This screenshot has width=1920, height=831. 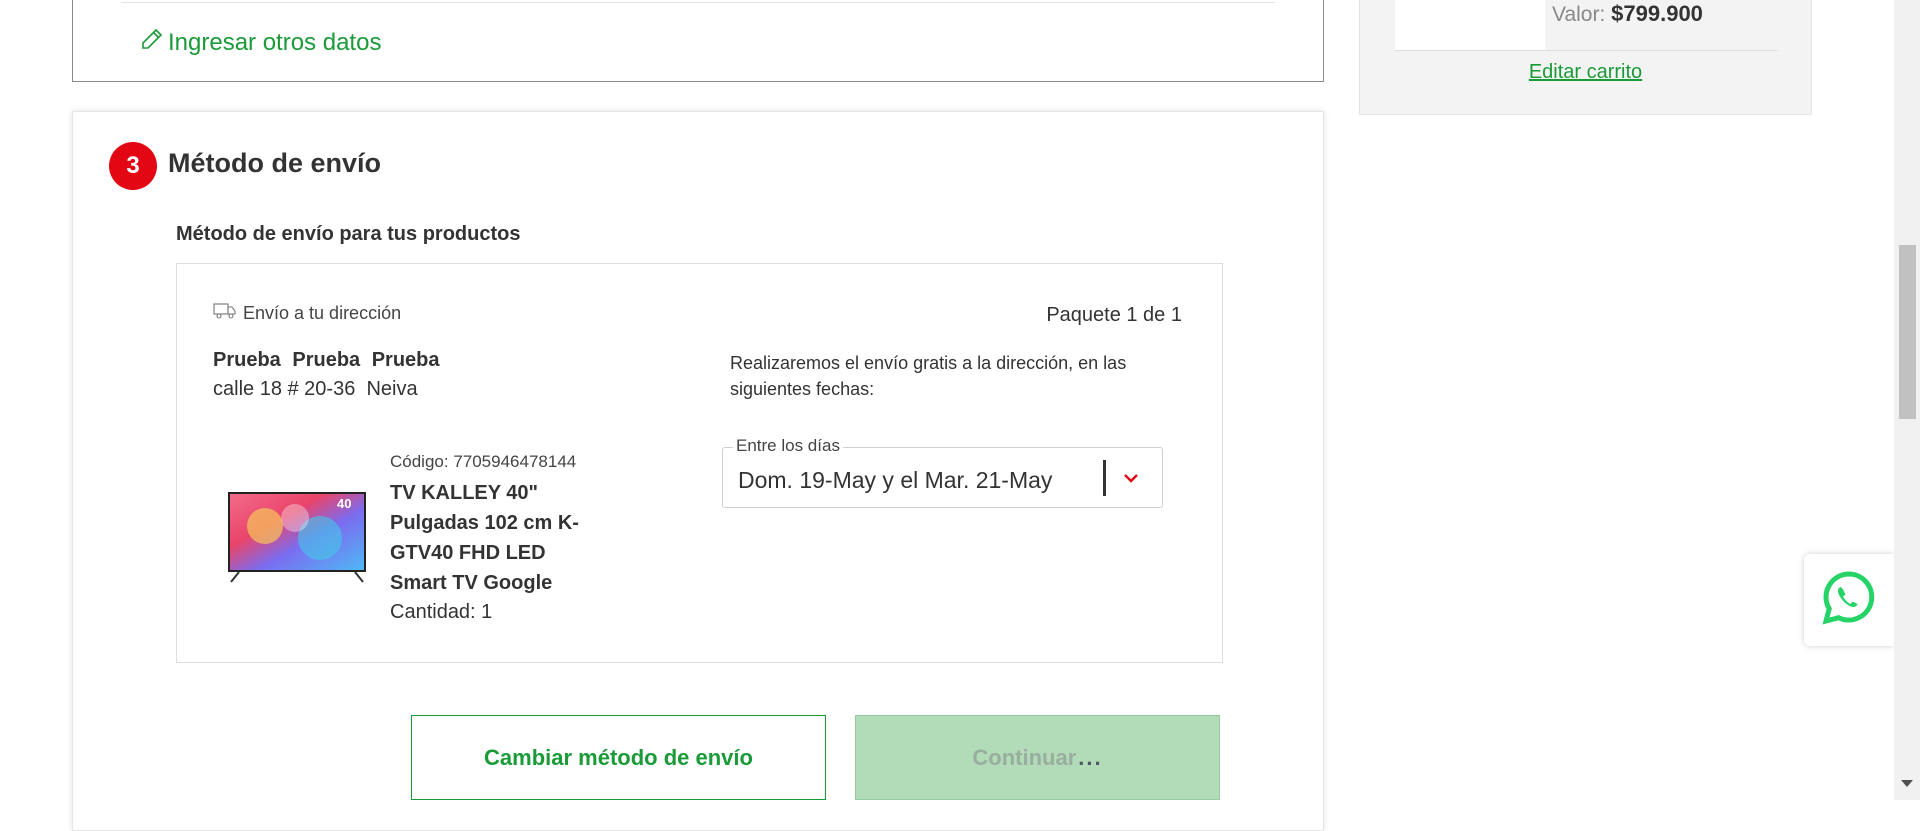 What do you see at coordinates (274, 43) in the screenshot?
I see `other-data-label: Ingresar otros datos` at bounding box center [274, 43].